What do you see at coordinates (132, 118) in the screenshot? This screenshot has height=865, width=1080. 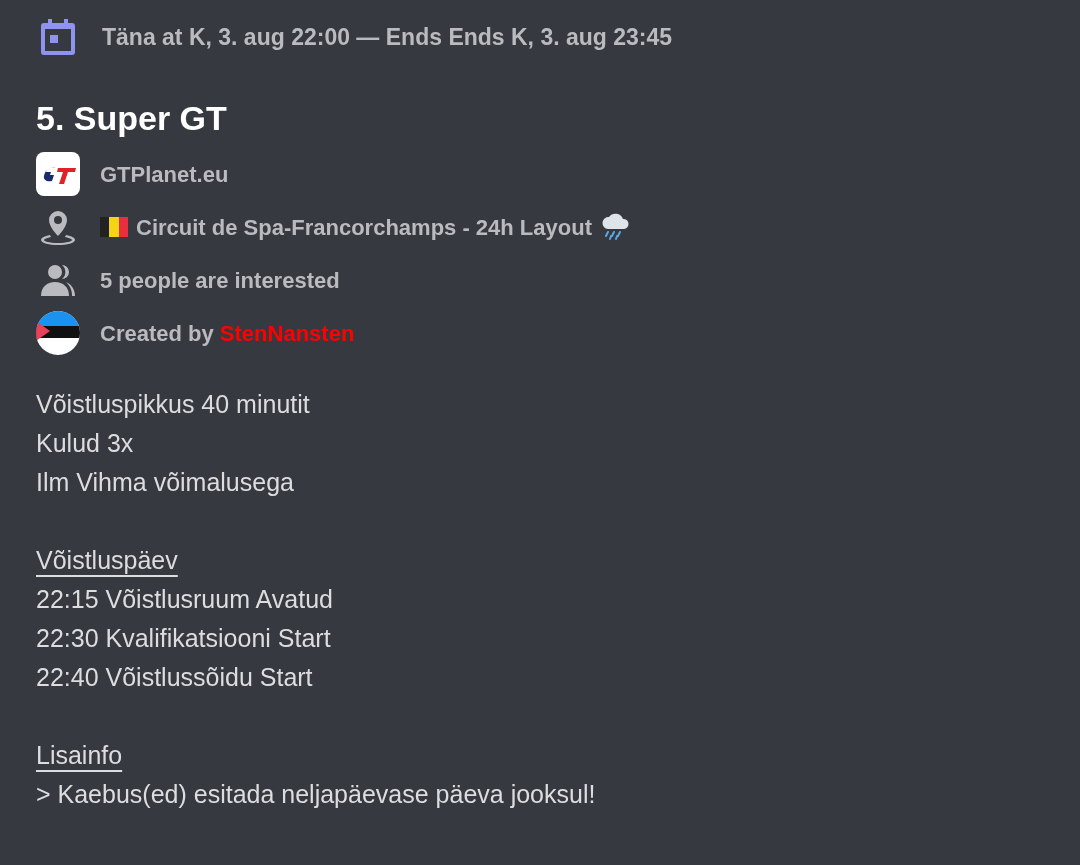 I see `event-title: 5. Super GT` at bounding box center [132, 118].